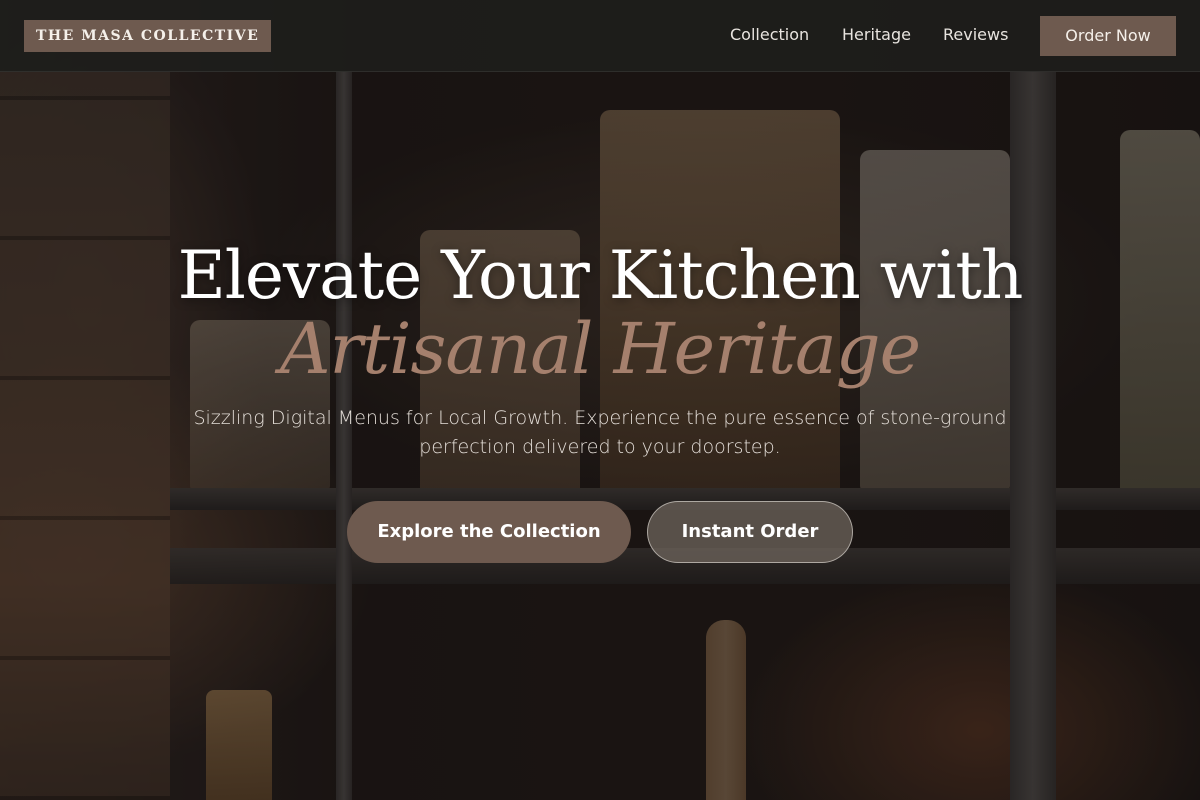  I want to click on hero-accent-title: Artisanal Heritage, so click(600, 349).